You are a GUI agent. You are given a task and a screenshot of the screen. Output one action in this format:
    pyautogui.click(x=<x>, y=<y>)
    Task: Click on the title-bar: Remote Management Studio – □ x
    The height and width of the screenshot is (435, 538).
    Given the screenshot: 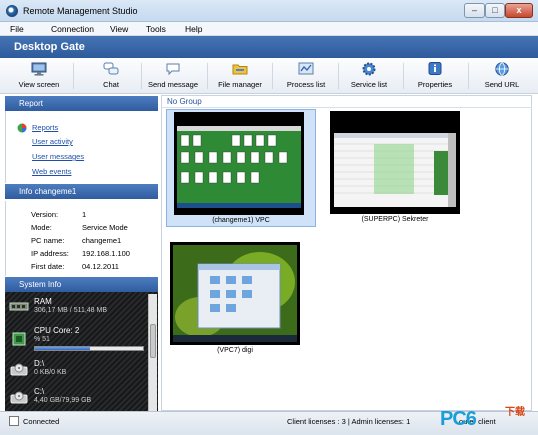 What is the action you would take?
    pyautogui.click(x=269, y=11)
    